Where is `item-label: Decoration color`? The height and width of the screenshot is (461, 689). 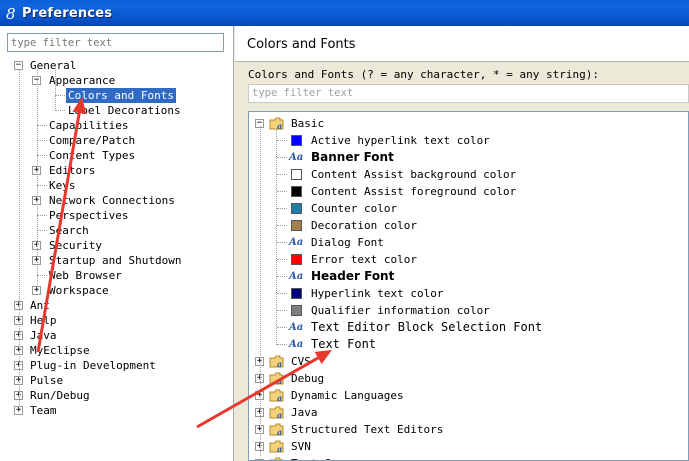
item-label: Decoration color is located at coordinates (364, 225).